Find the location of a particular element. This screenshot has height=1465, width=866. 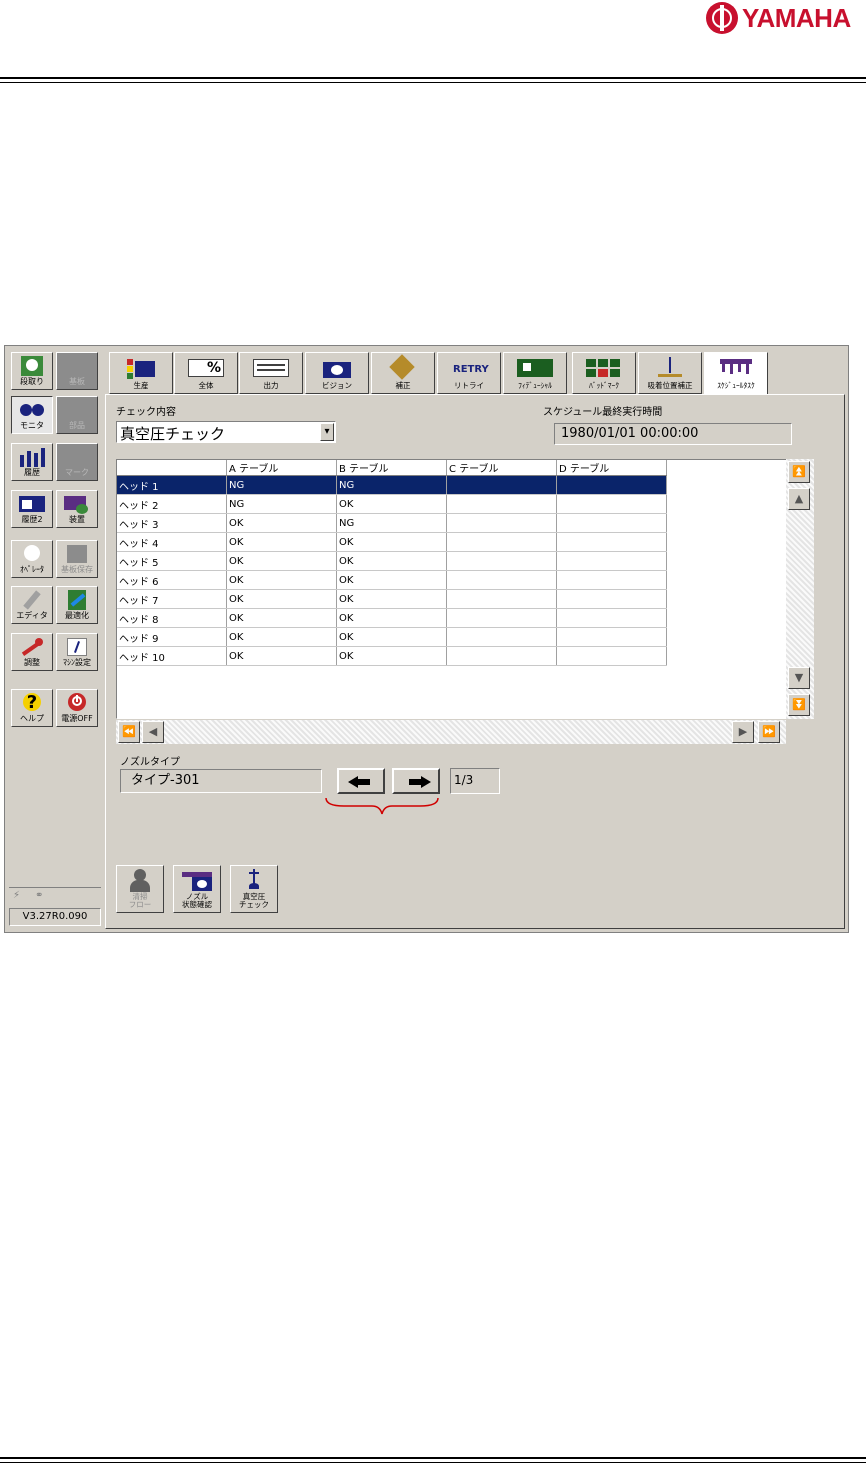

tab-fiducial: ﾌｨﾃﾞｭｰｼｬﾙ is located at coordinates (535, 373).